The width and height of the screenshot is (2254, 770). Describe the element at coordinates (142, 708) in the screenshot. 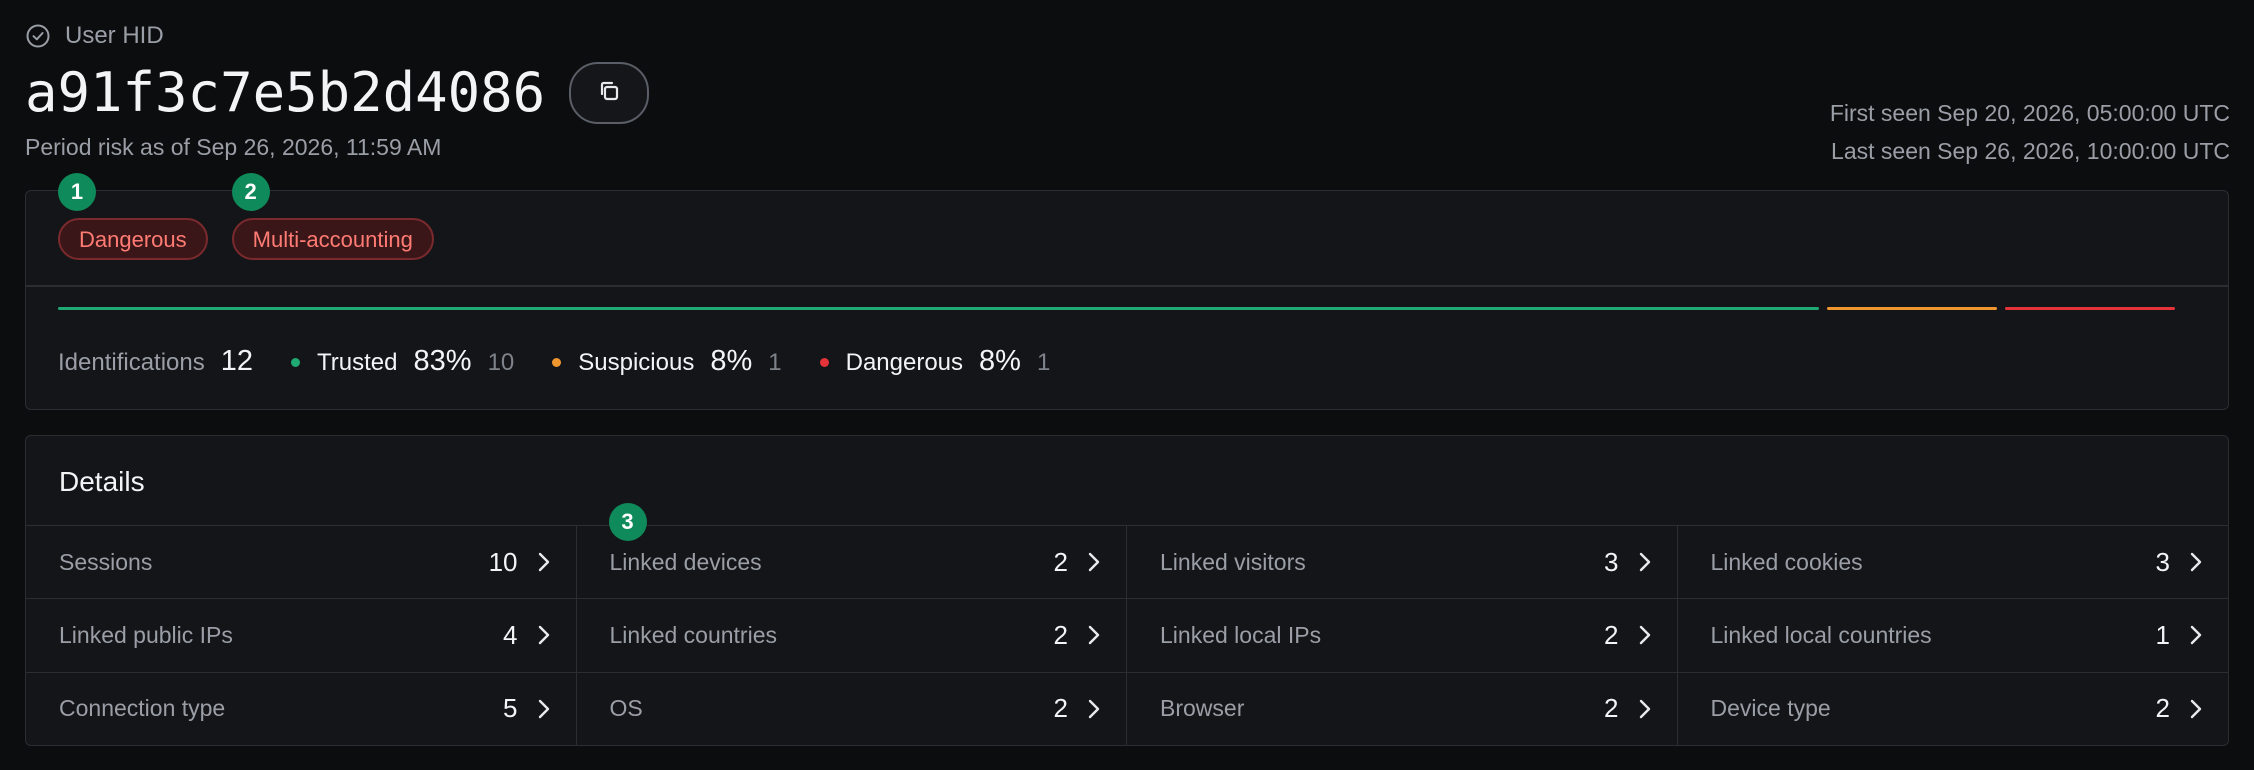

I see `detail-label: Connection type` at that location.